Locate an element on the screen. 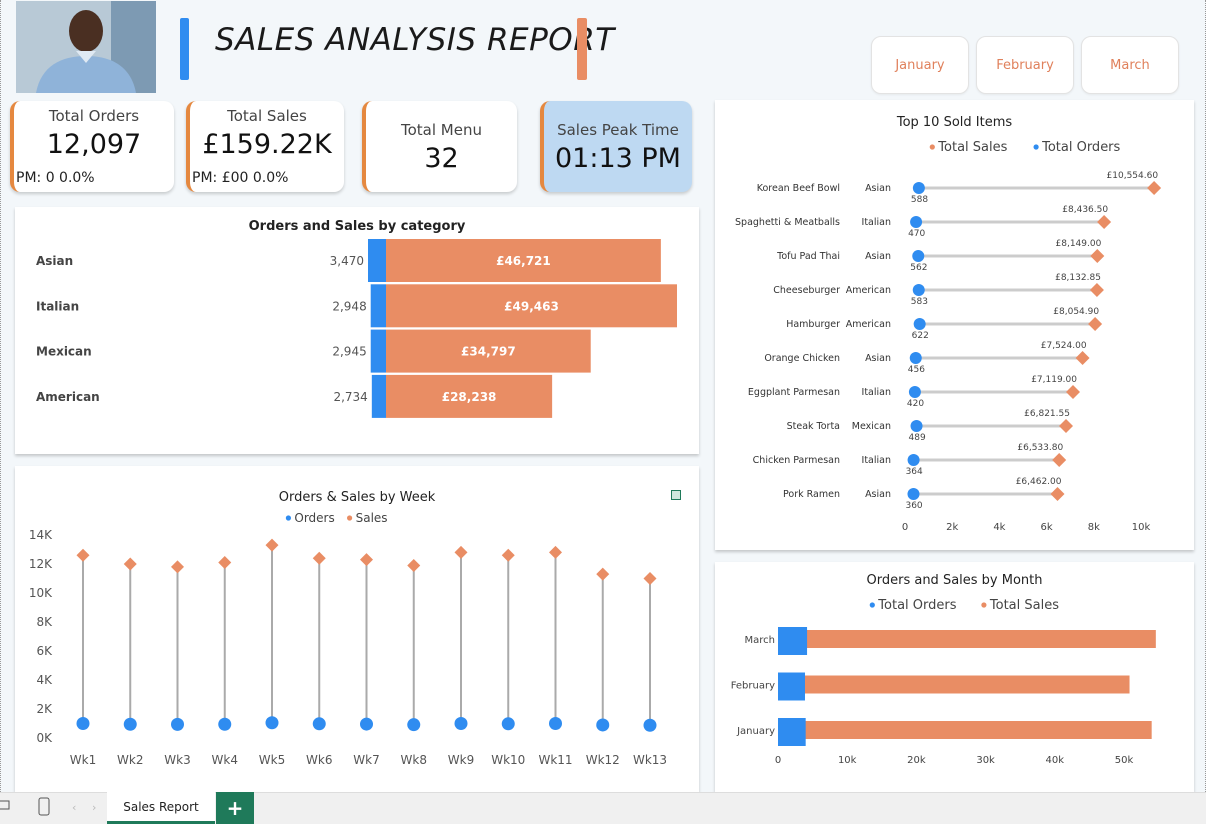 The width and height of the screenshot is (1206, 824). item-orders-label: 420 is located at coordinates (915, 404).